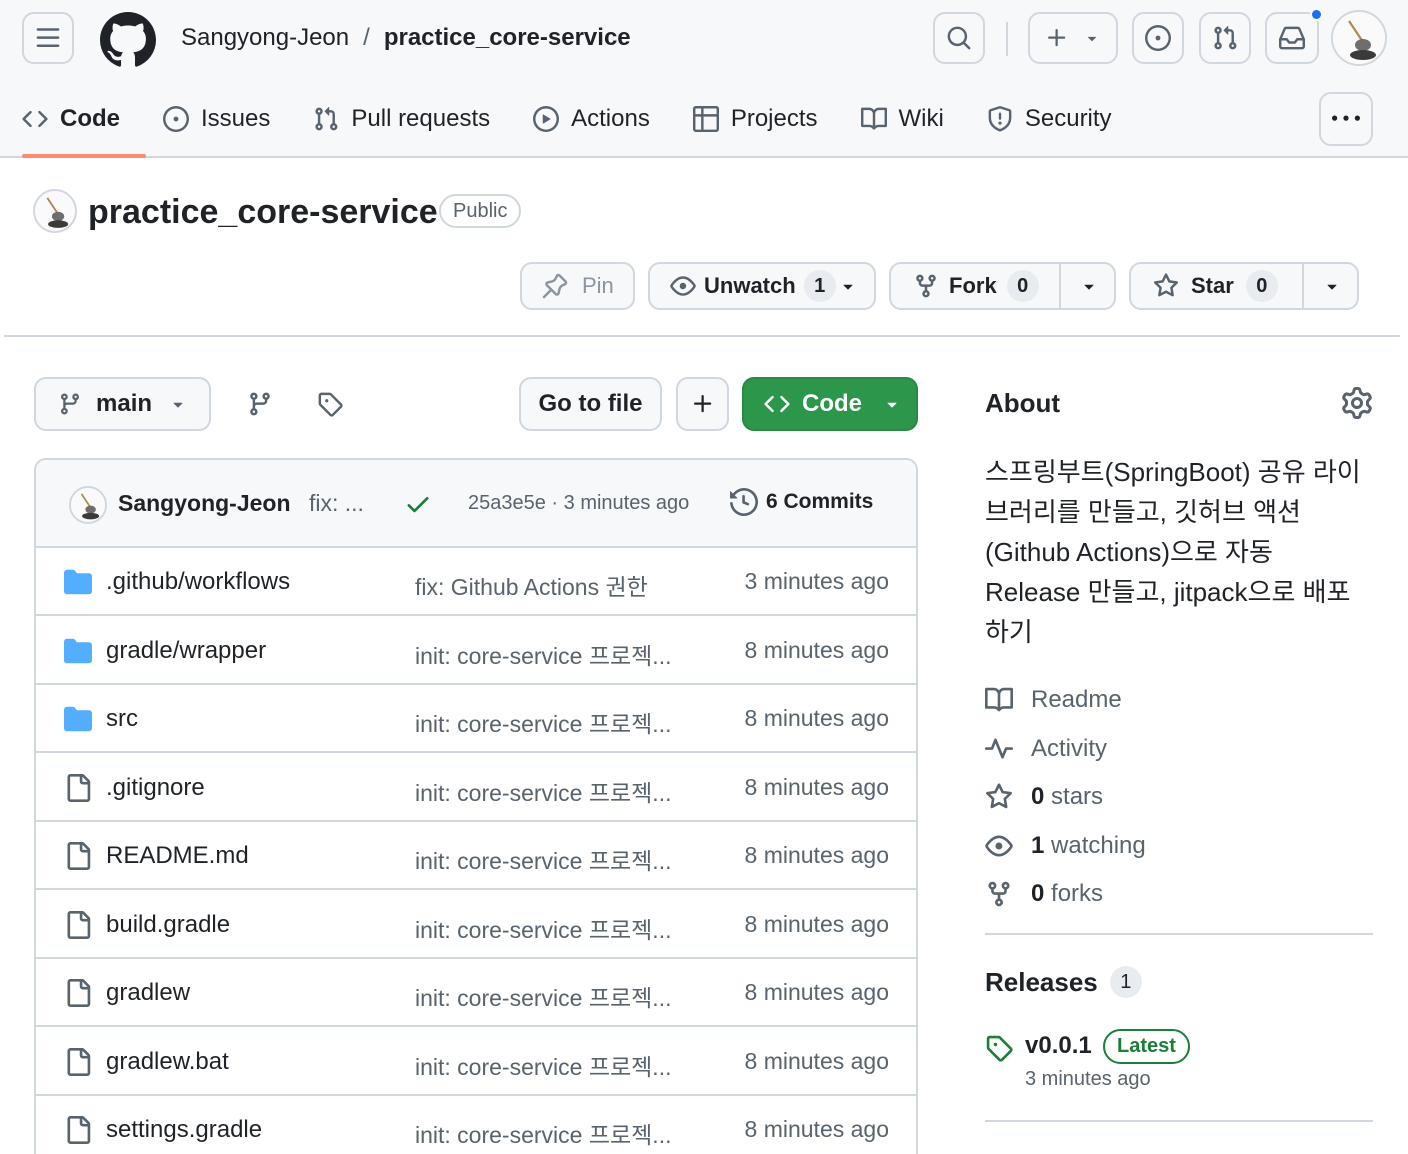 The width and height of the screenshot is (1408, 1154). I want to click on file-name-link: gradle/wrapper, so click(186, 651).